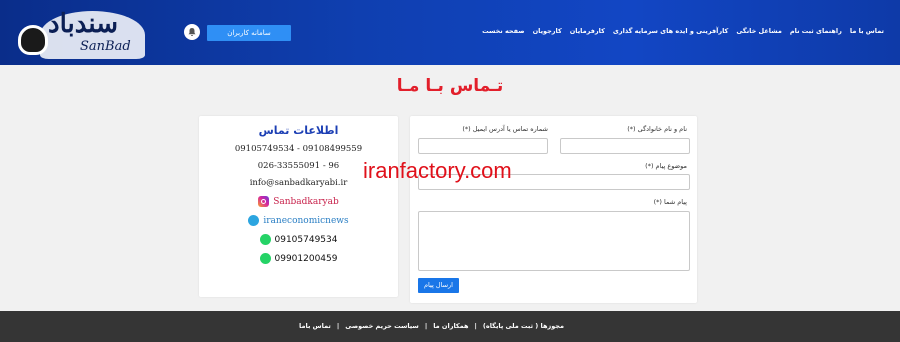  Describe the element at coordinates (306, 220) in the screenshot. I see `telegram-handle: iraneconomicnews` at that location.